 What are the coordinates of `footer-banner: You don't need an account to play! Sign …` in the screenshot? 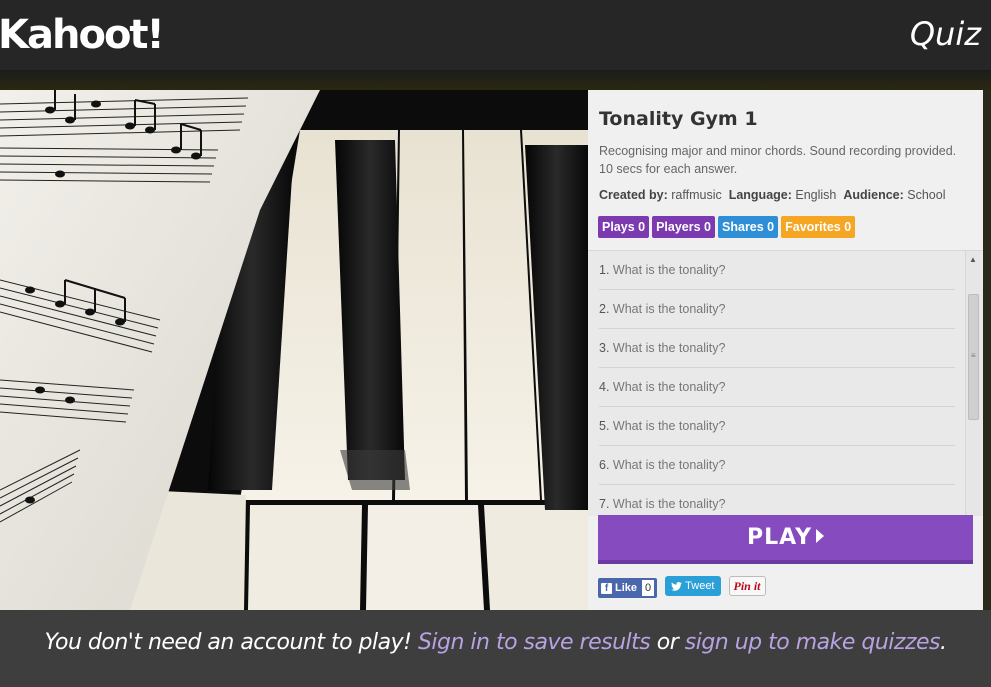 It's located at (495, 648).